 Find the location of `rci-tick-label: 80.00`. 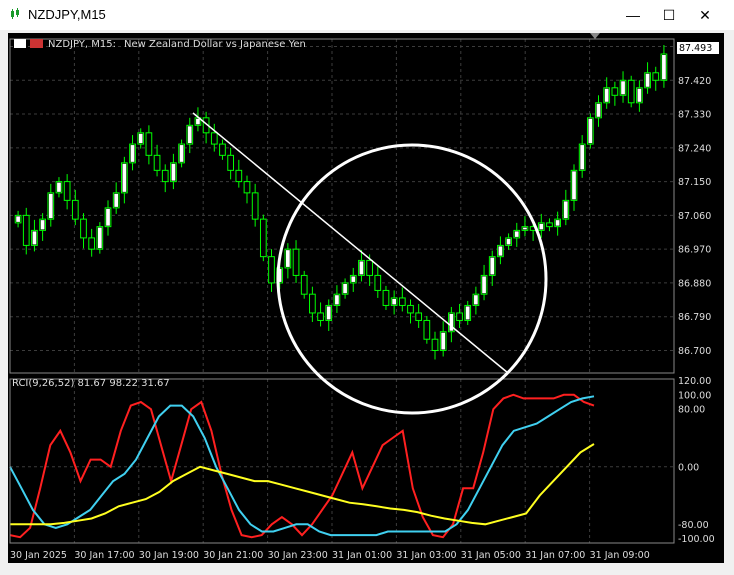

rci-tick-label: 80.00 is located at coordinates (691, 410).